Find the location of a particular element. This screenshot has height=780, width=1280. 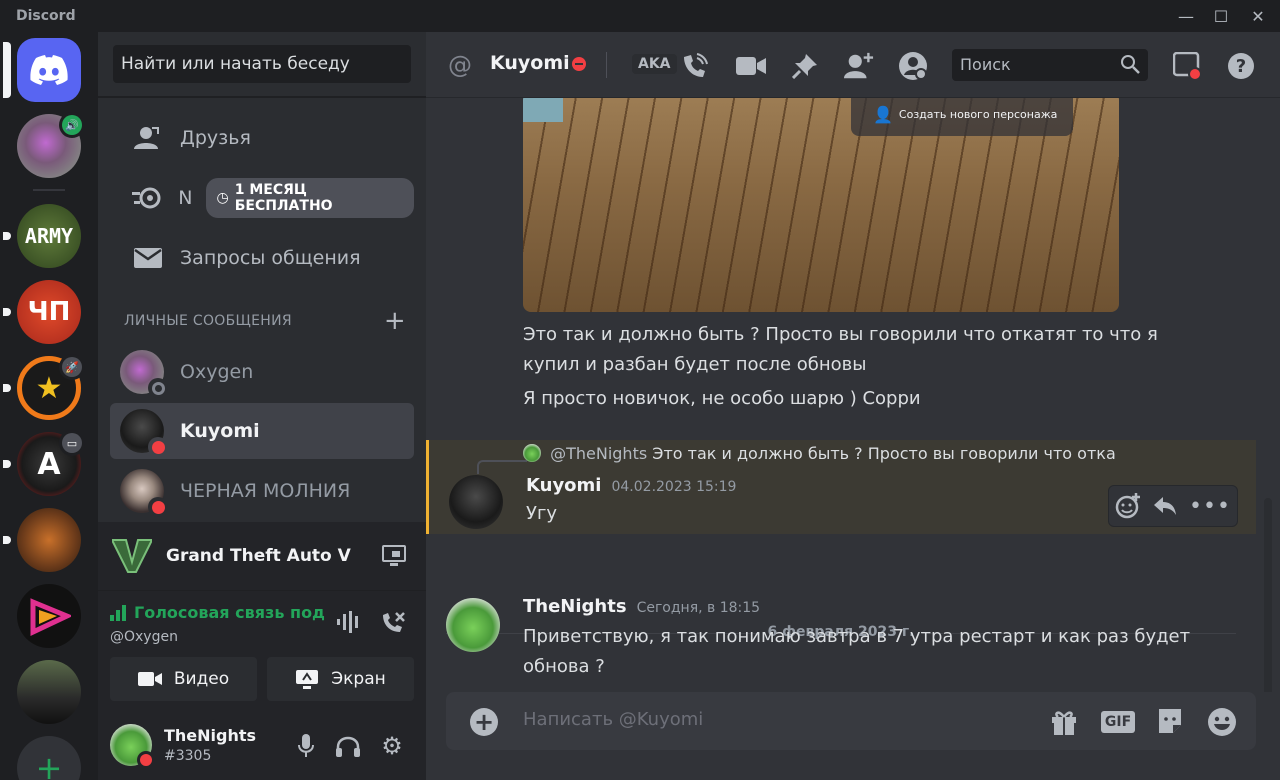

voice-panel: Голосовая связь под @Oxygen Видео Экран is located at coordinates (262, 650).